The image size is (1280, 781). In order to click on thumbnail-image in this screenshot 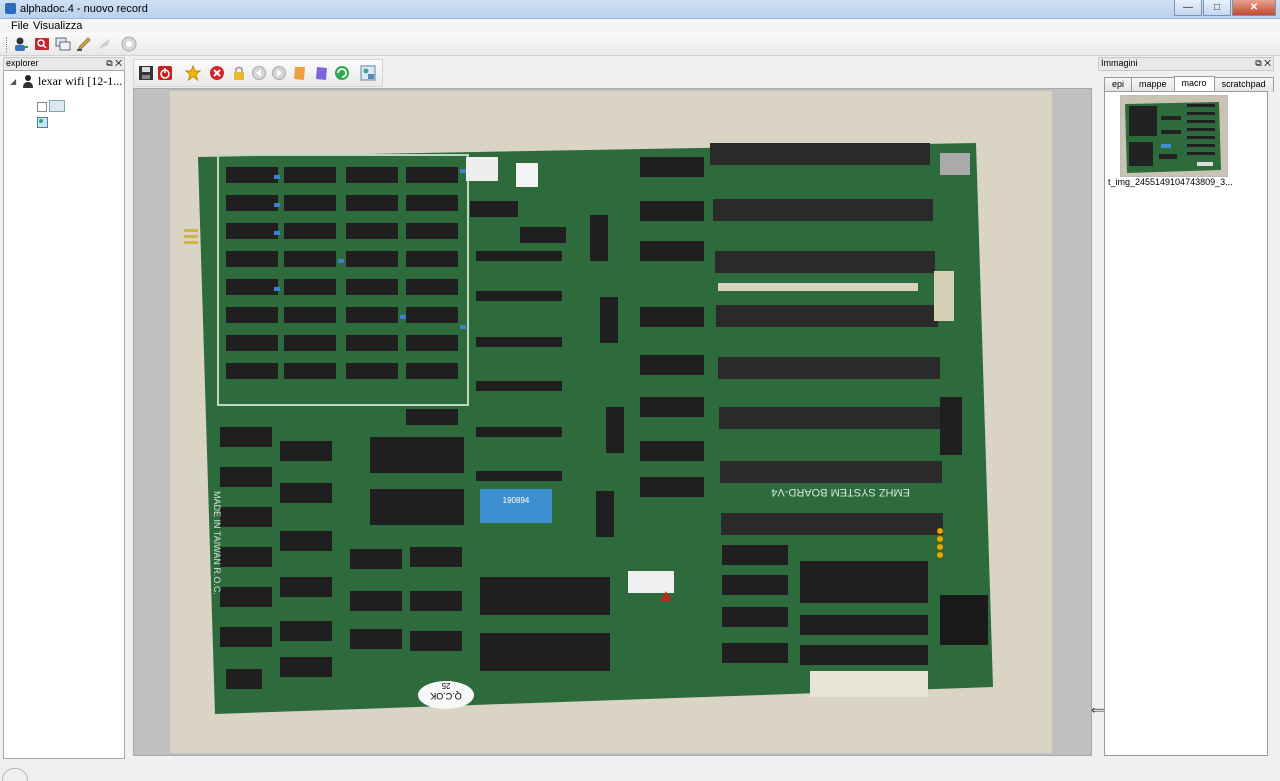, I will do `click(1173, 137)`.